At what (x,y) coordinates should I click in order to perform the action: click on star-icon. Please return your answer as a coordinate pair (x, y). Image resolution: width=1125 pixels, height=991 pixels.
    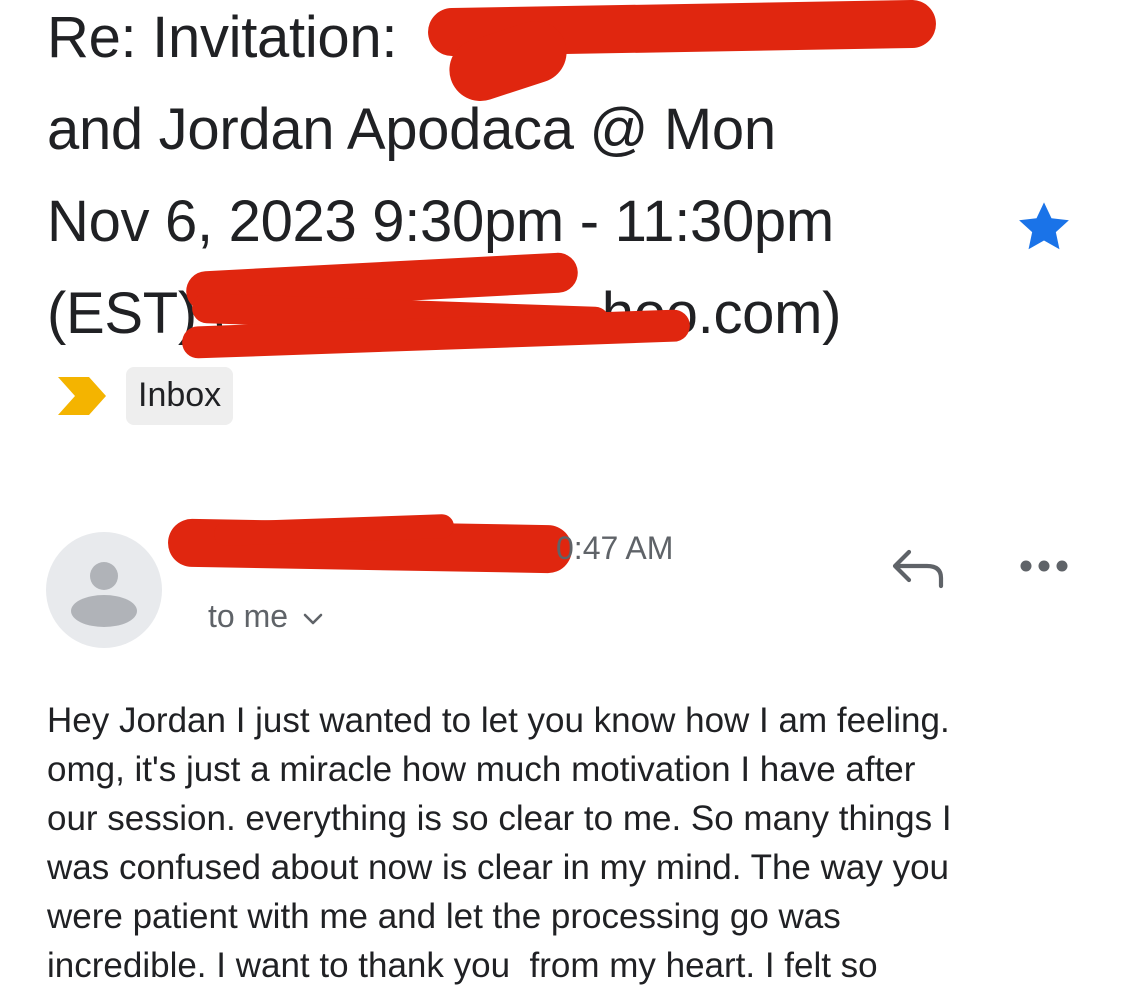
    Looking at the image, I should click on (1044, 226).